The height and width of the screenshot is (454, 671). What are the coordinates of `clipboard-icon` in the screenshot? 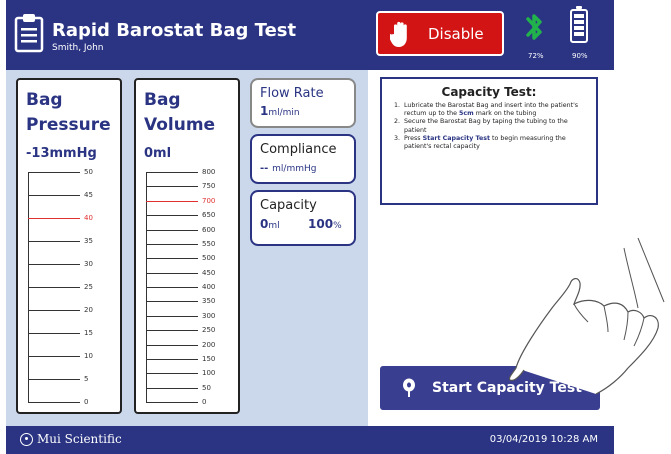 It's located at (29, 33).